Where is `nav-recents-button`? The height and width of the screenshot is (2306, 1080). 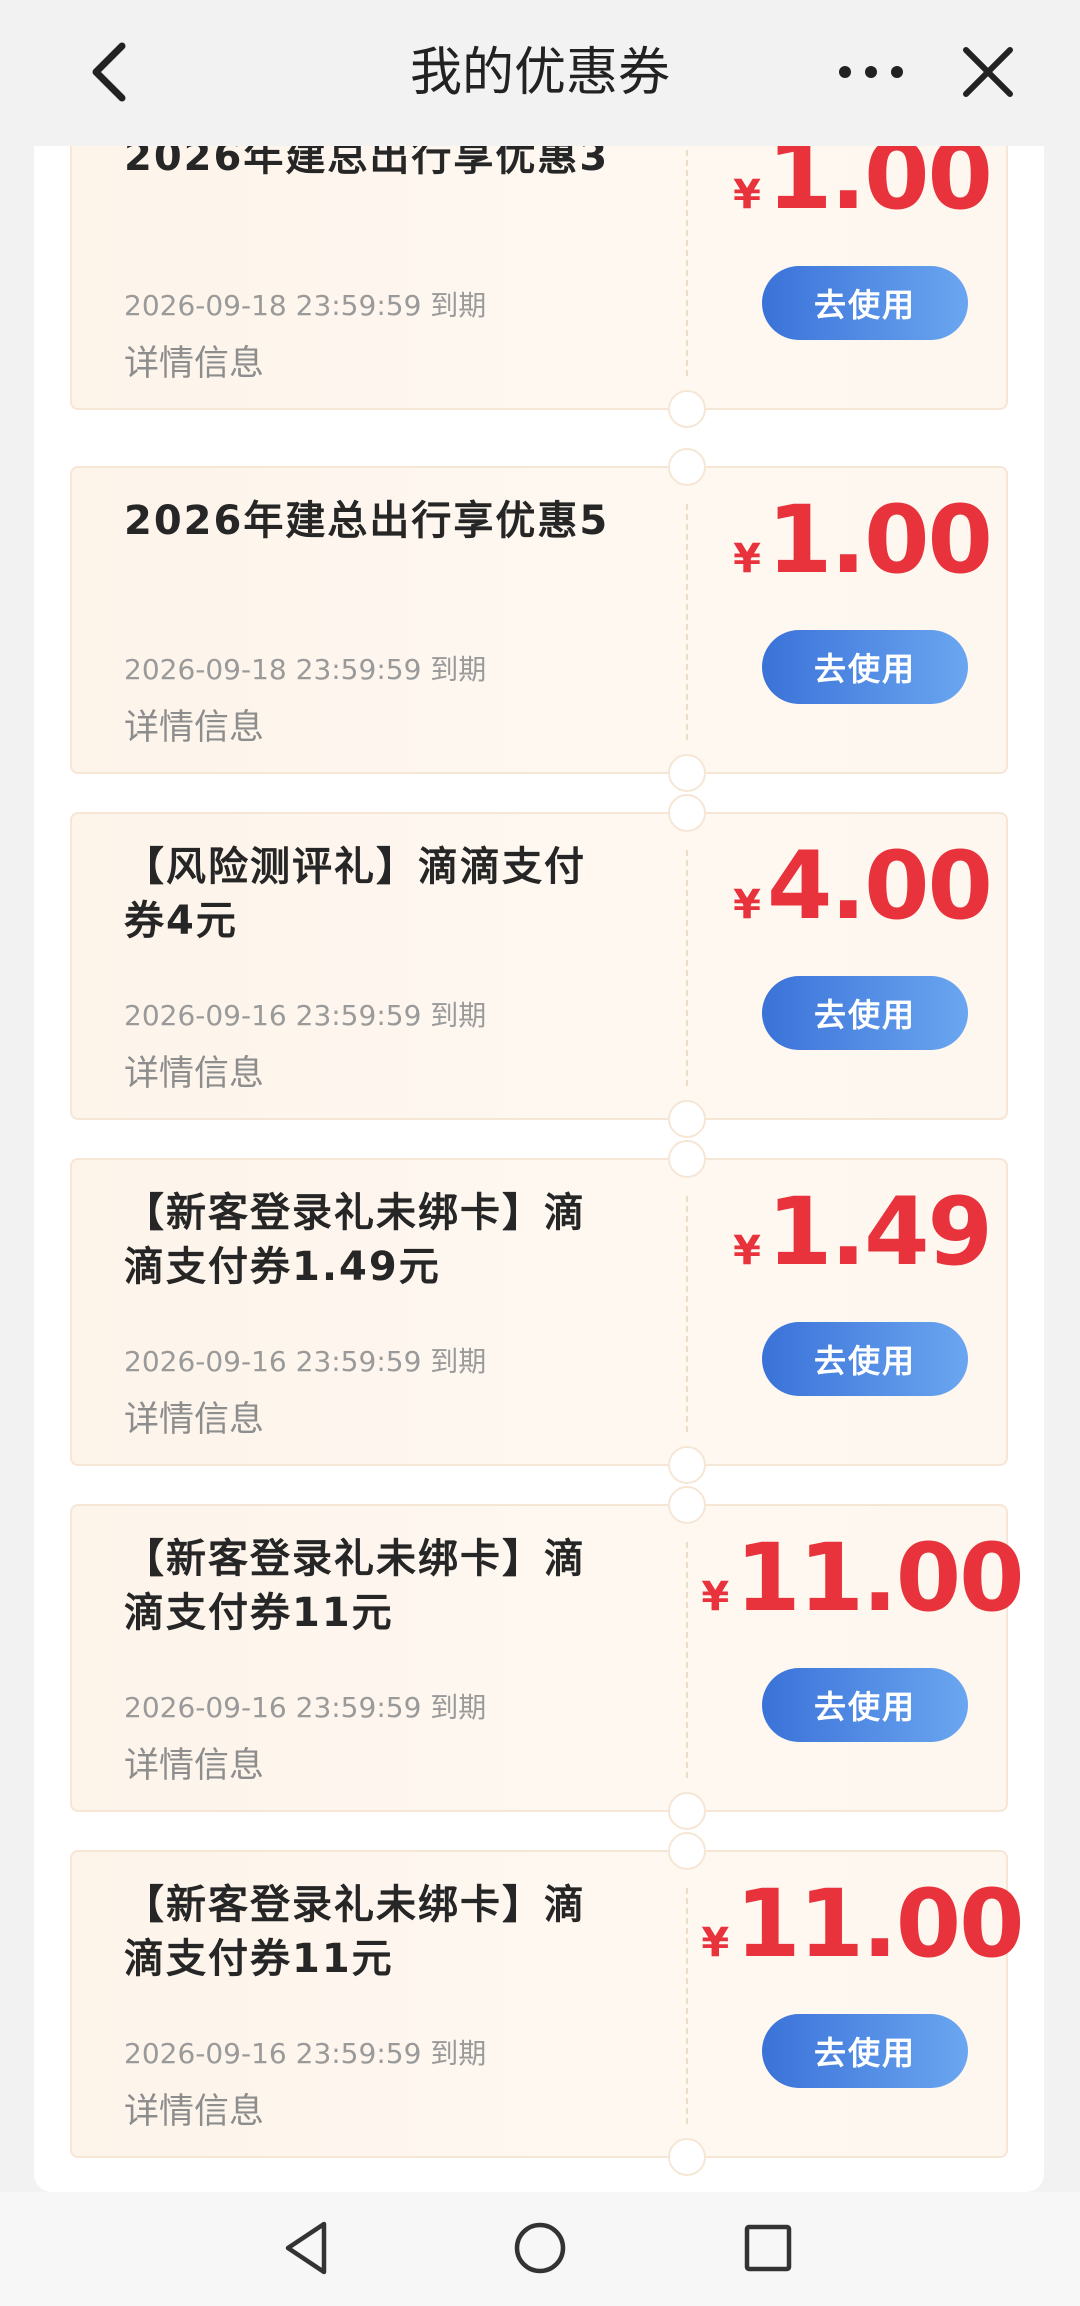
nav-recents-button is located at coordinates (768, 2248).